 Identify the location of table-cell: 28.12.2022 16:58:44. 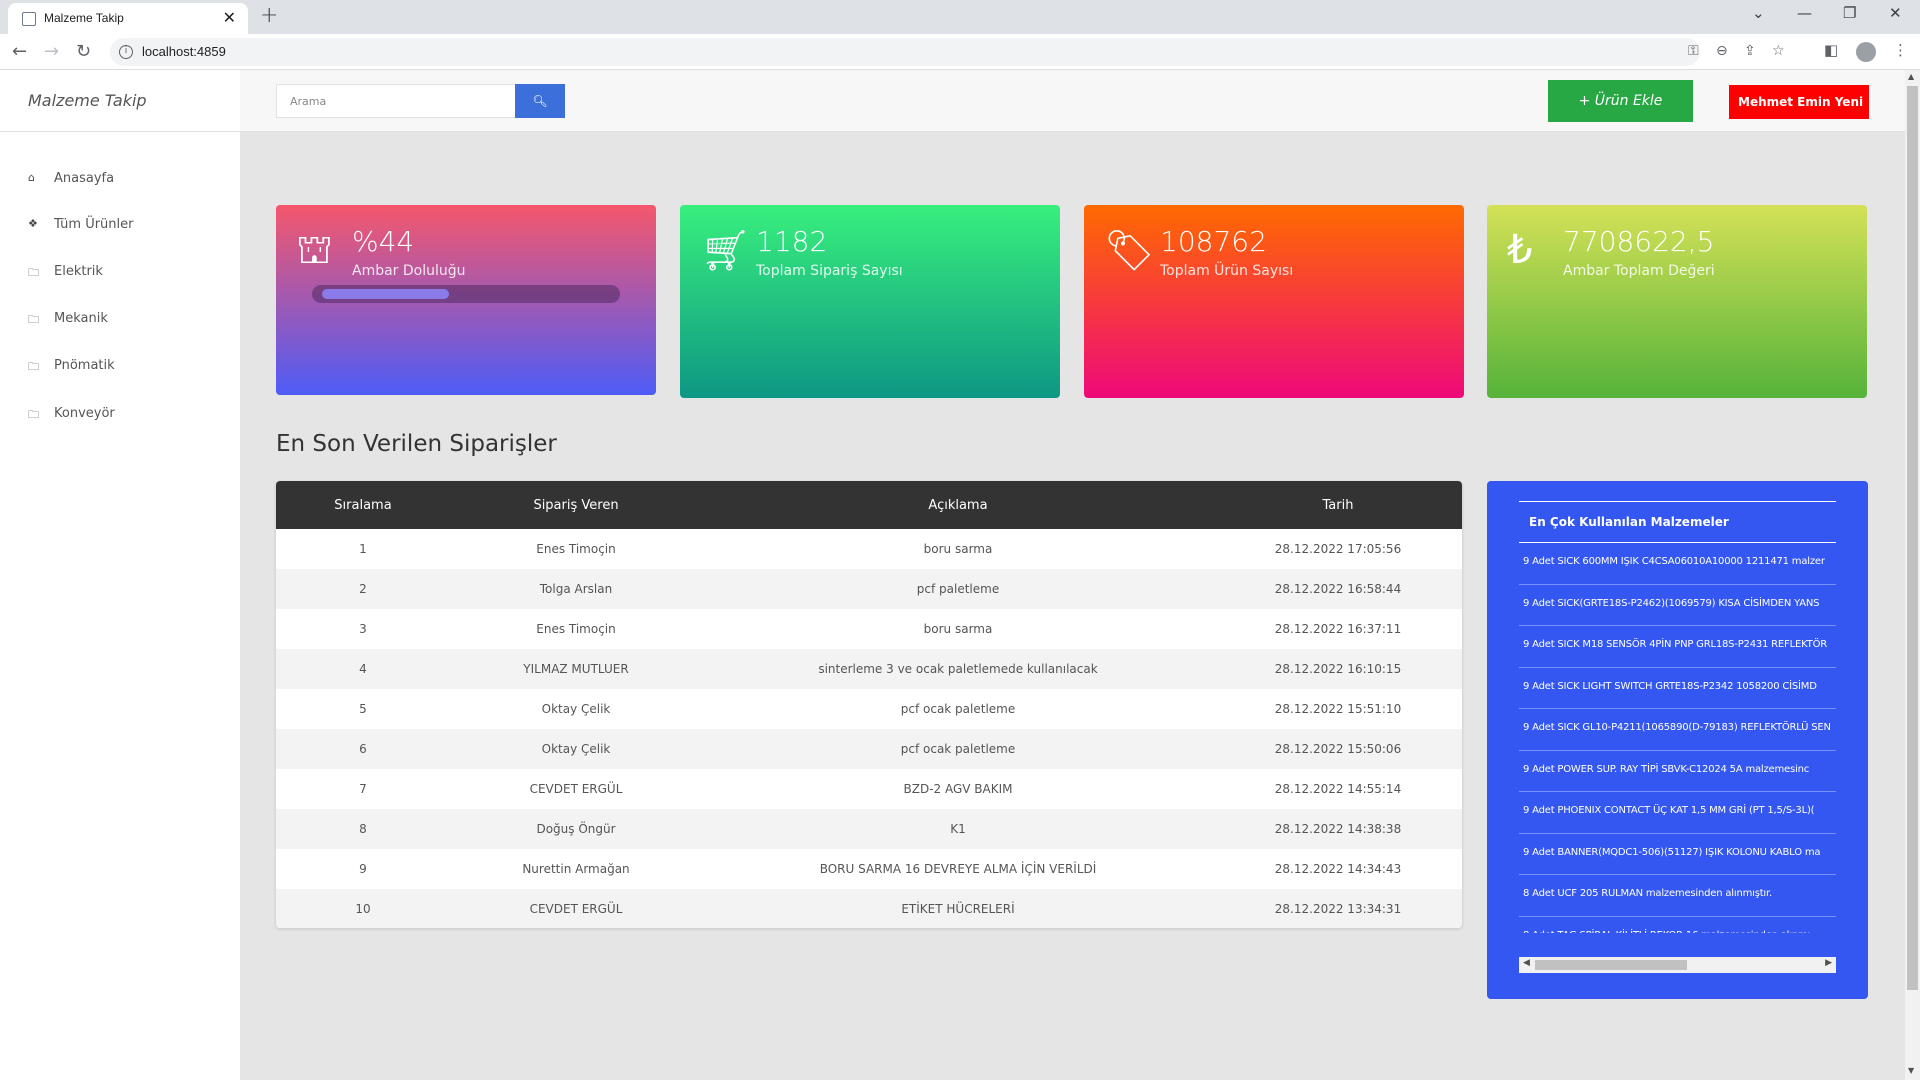
(1338, 589).